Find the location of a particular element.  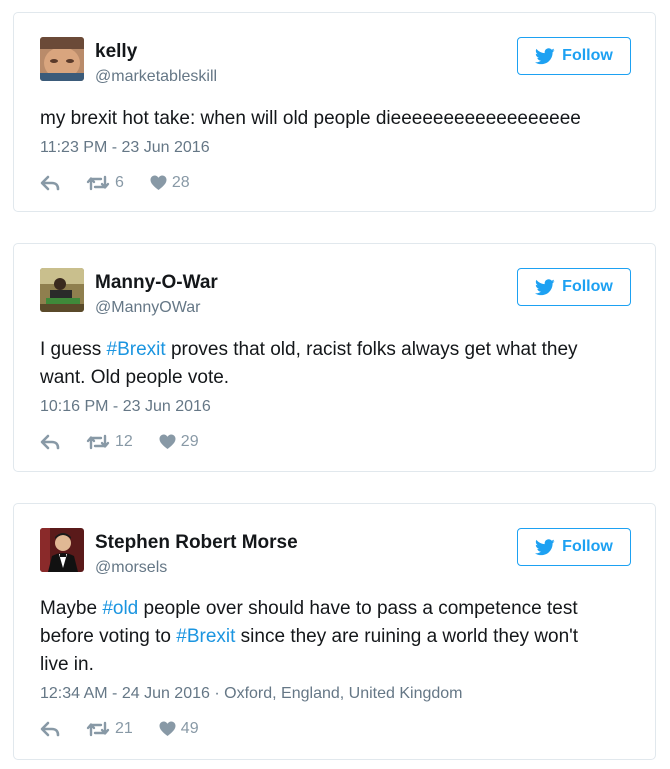

tweet-timestamp: 10:16 PM - 23 Jun 2016 is located at coordinates (125, 407).